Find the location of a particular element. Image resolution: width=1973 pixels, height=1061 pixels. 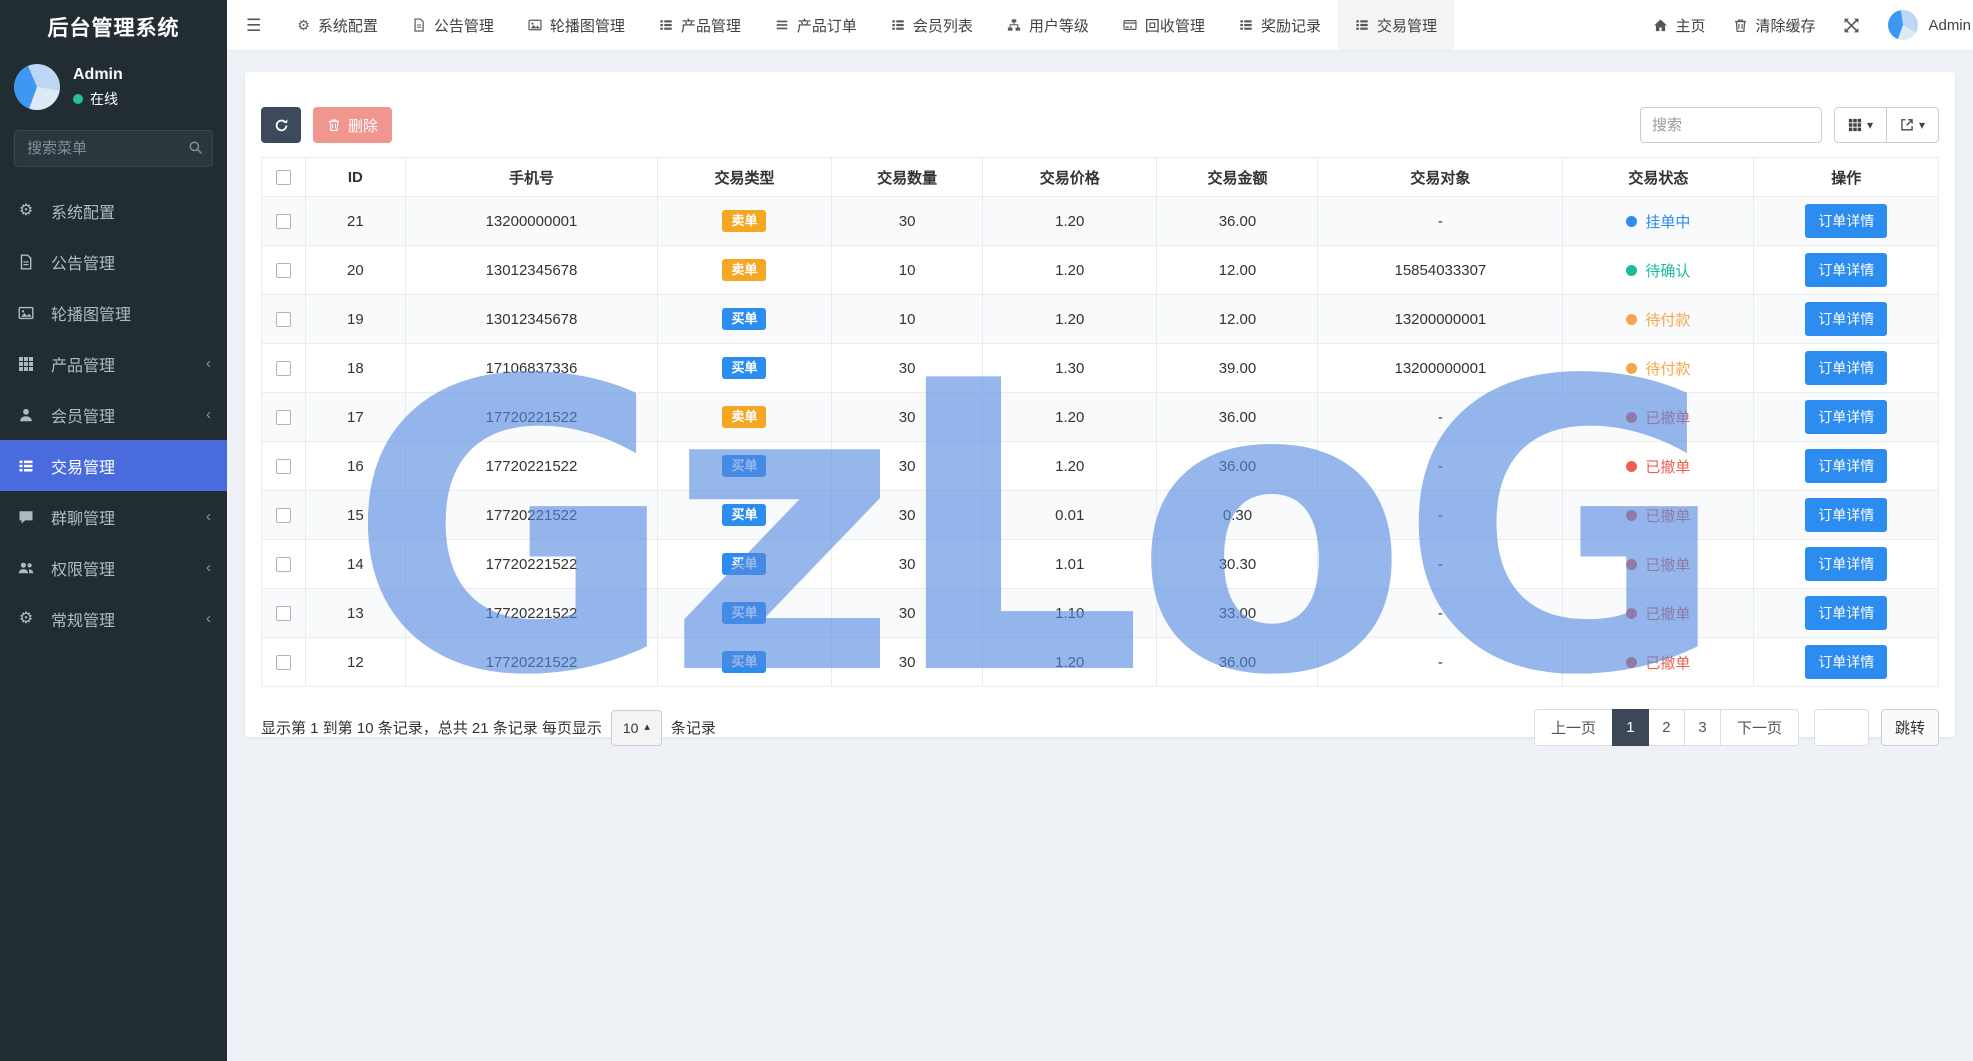

status-badge: 已撤单 is located at coordinates (1658, 564).